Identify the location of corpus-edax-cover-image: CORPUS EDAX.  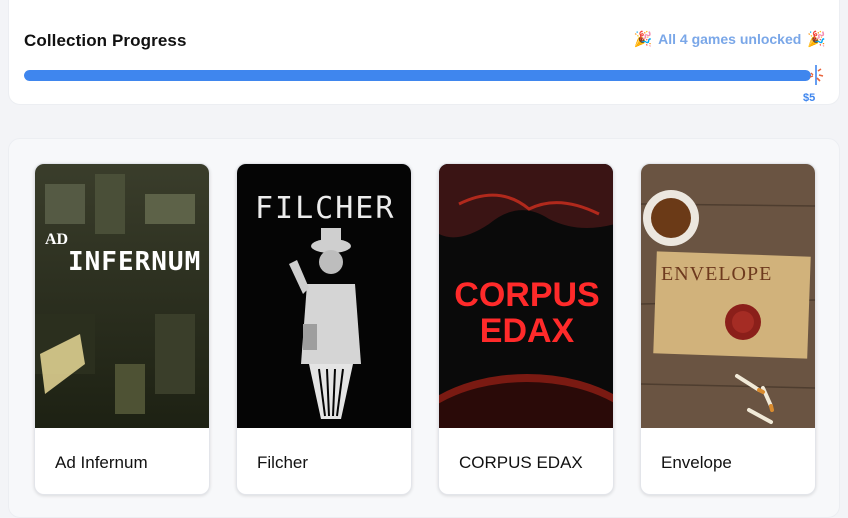
(526, 296).